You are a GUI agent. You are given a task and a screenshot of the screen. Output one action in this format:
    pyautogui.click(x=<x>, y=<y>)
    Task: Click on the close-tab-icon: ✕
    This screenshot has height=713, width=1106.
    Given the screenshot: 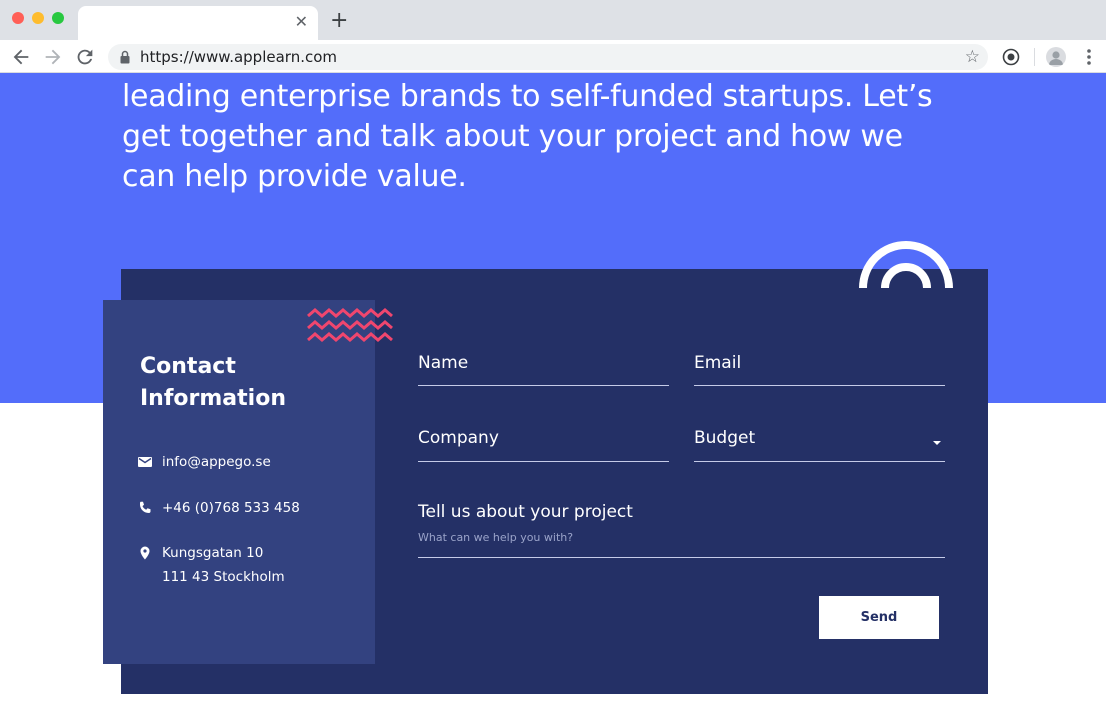 What is the action you would take?
    pyautogui.click(x=301, y=22)
    